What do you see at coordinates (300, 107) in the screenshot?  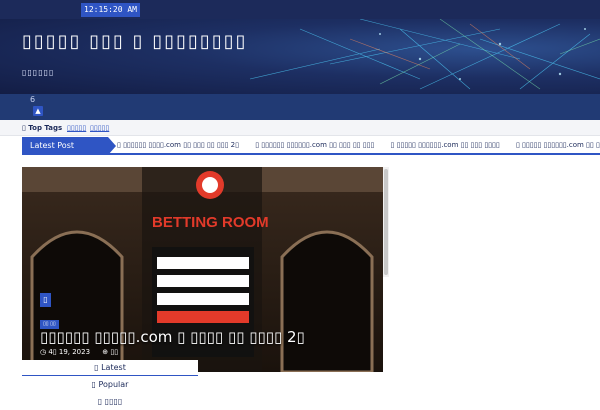 I see `main-navigation: 6` at bounding box center [300, 107].